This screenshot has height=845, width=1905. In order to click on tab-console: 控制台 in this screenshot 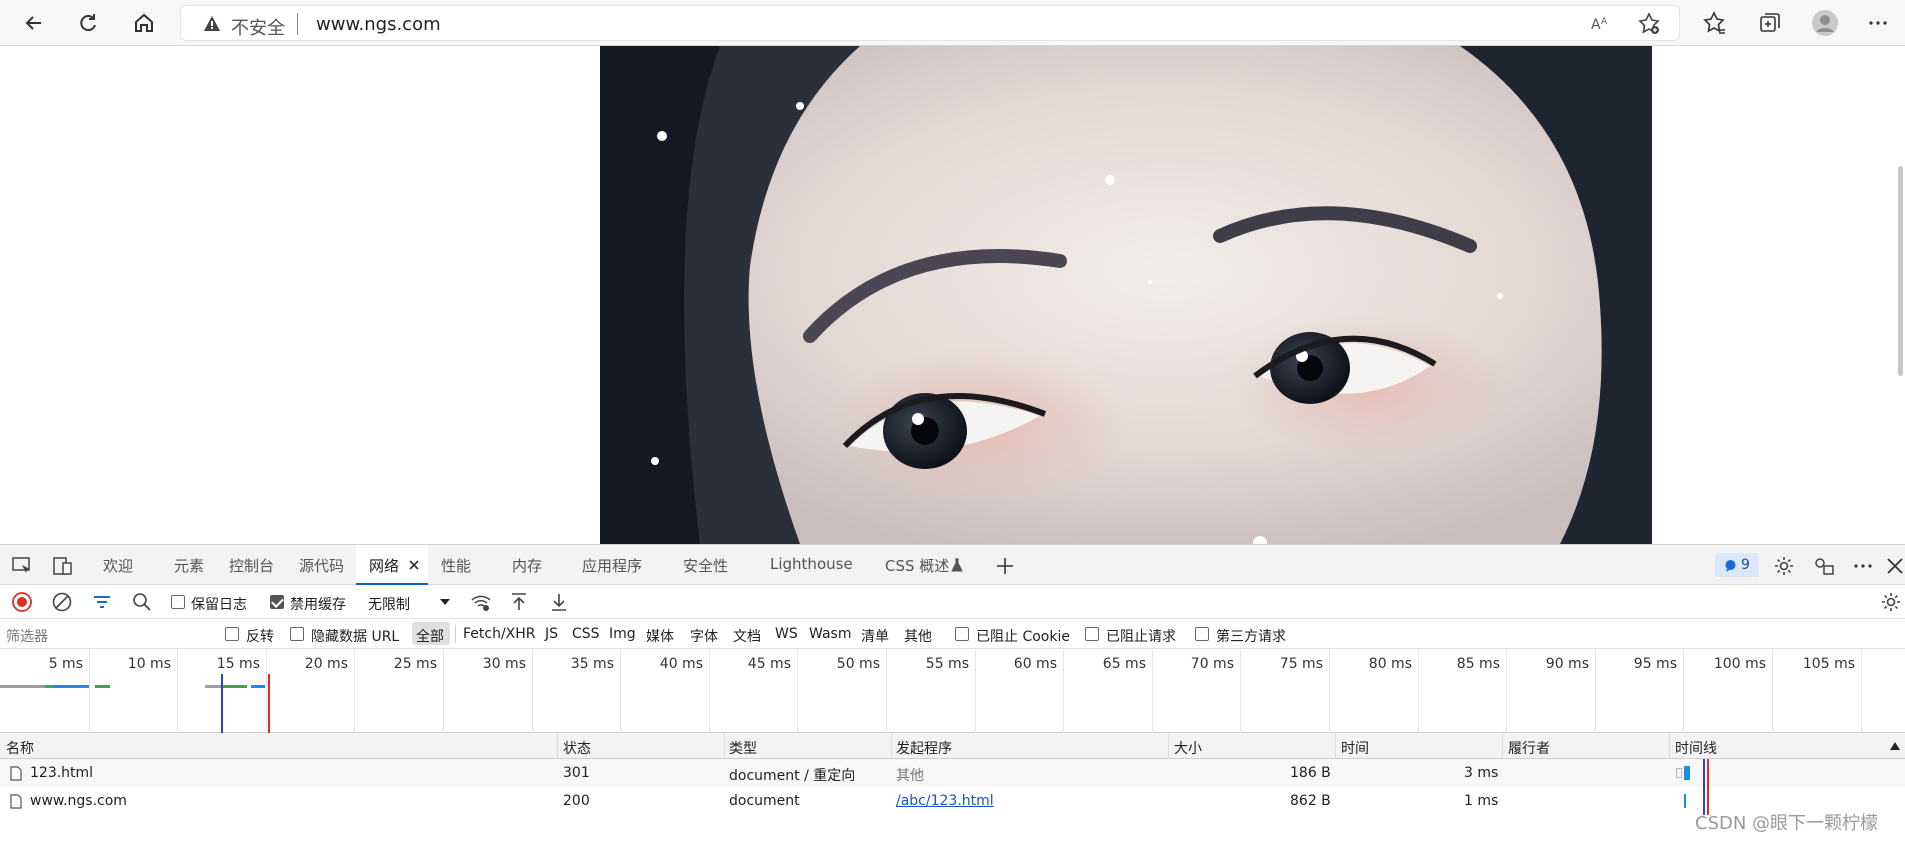, I will do `click(251, 565)`.